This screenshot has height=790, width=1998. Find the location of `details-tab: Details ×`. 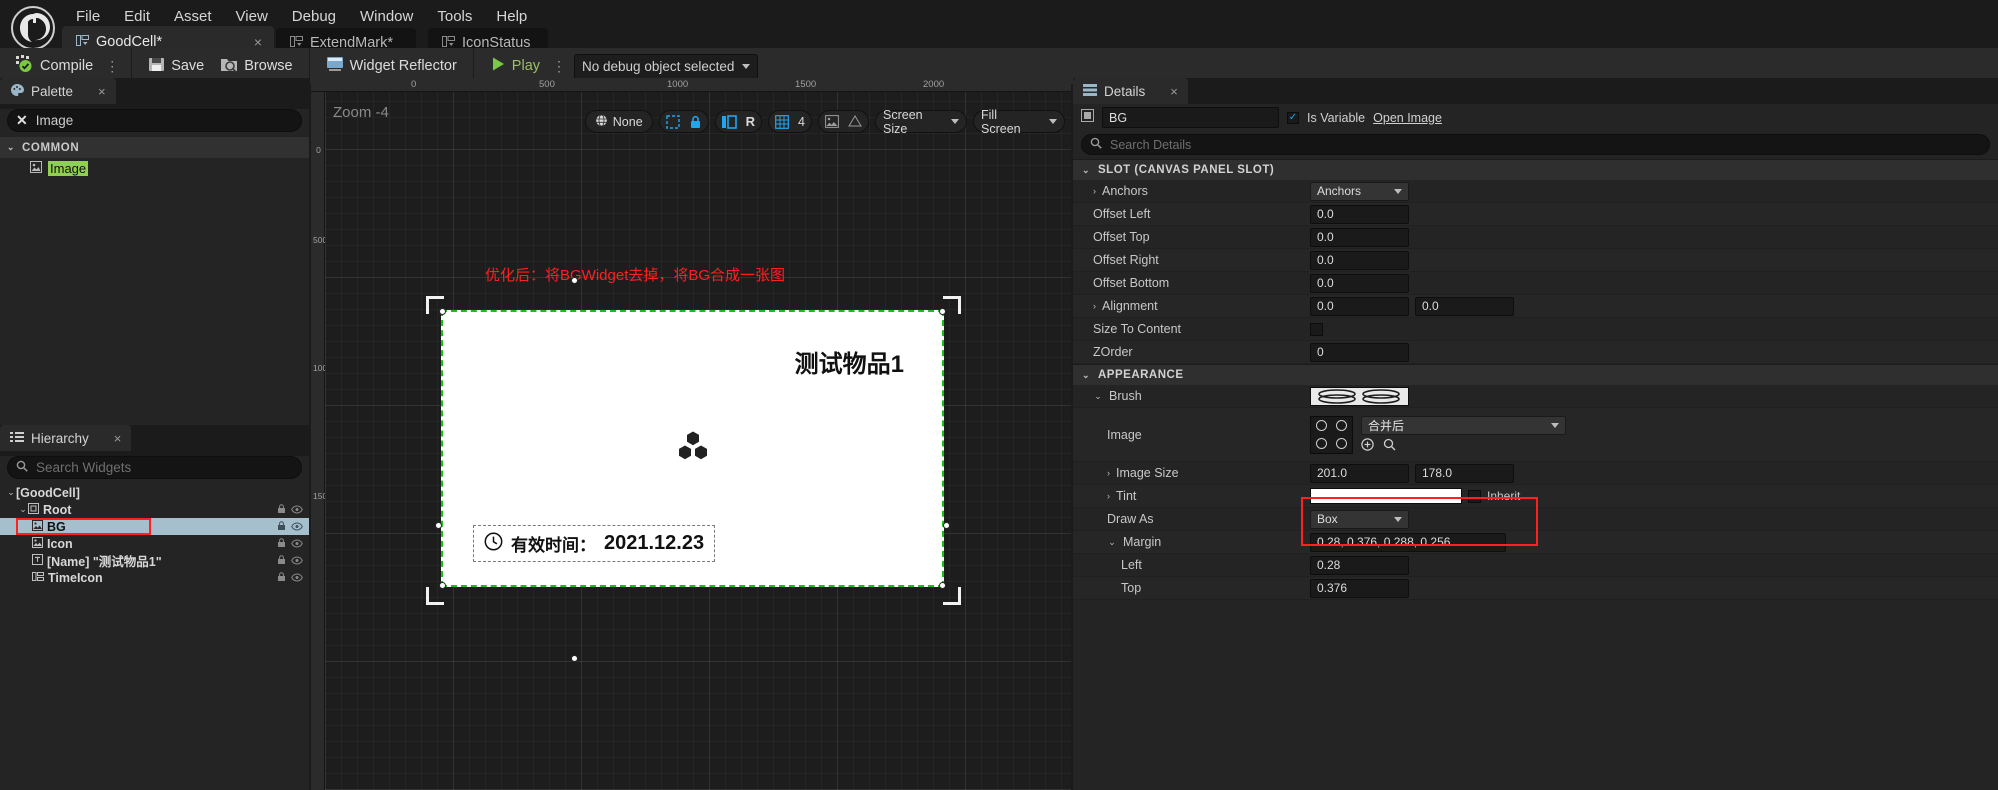

details-tab: Details × is located at coordinates (1130, 91).